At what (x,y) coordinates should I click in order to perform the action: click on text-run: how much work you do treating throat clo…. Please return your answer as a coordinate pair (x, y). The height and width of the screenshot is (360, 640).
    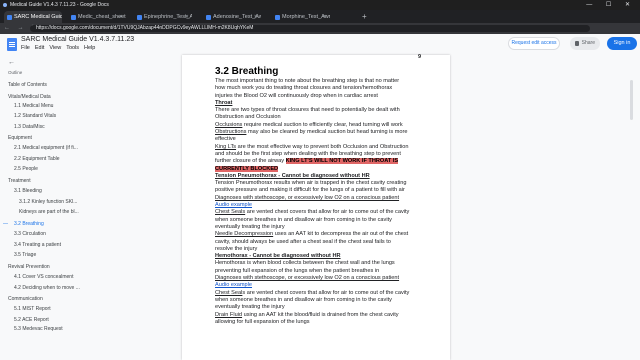
    Looking at the image, I should click on (304, 88).